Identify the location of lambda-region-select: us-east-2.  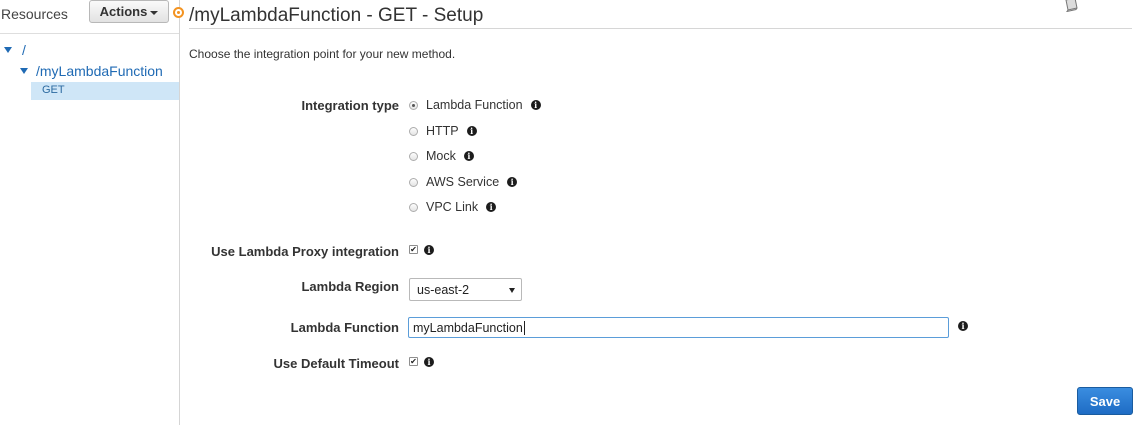
(465, 289).